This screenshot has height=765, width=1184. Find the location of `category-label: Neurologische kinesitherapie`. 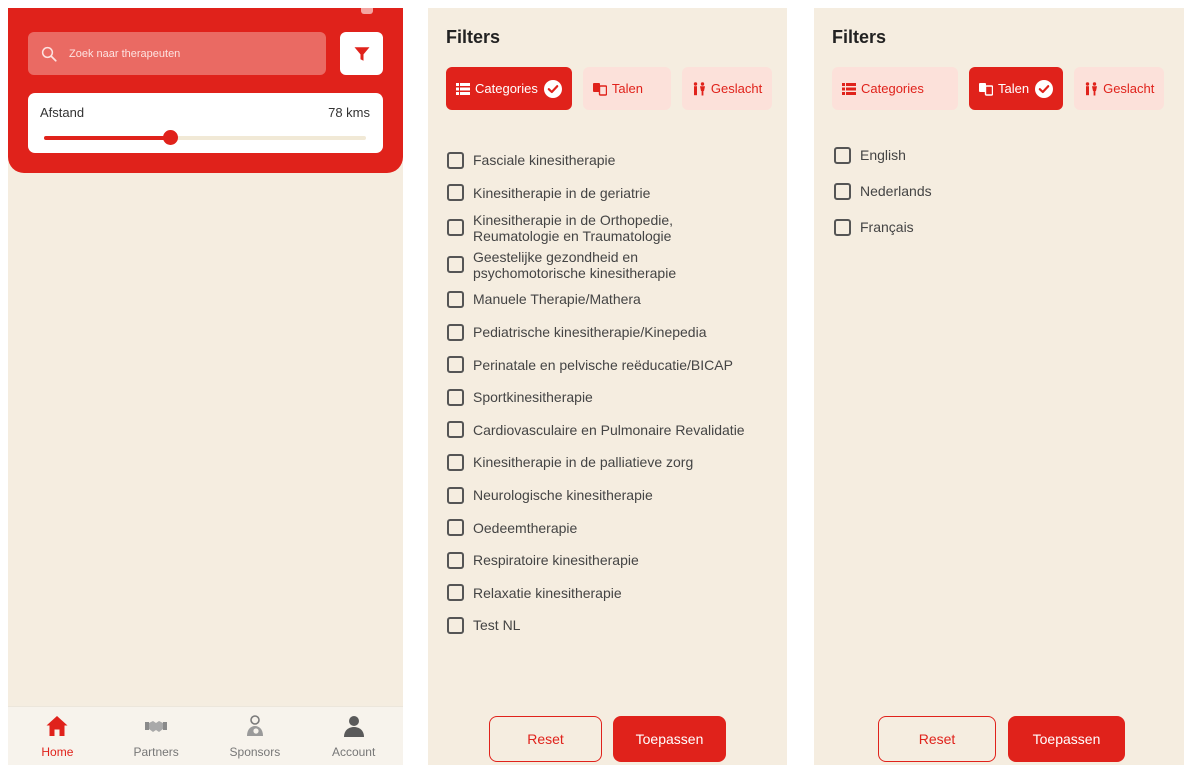

category-label: Neurologische kinesitherapie is located at coordinates (563, 495).